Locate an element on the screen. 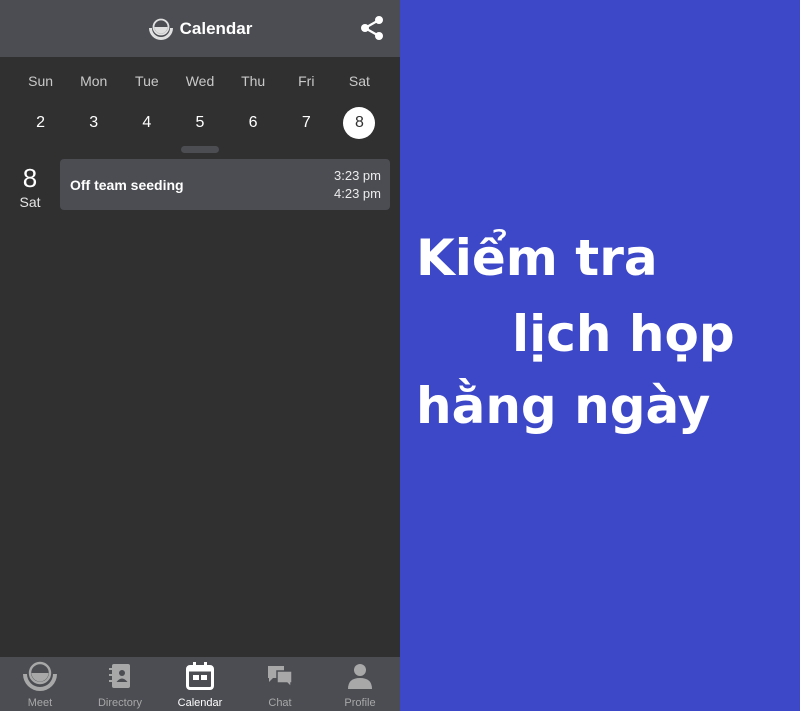 The height and width of the screenshot is (711, 800). app-title-group: Calendar is located at coordinates (200, 29).